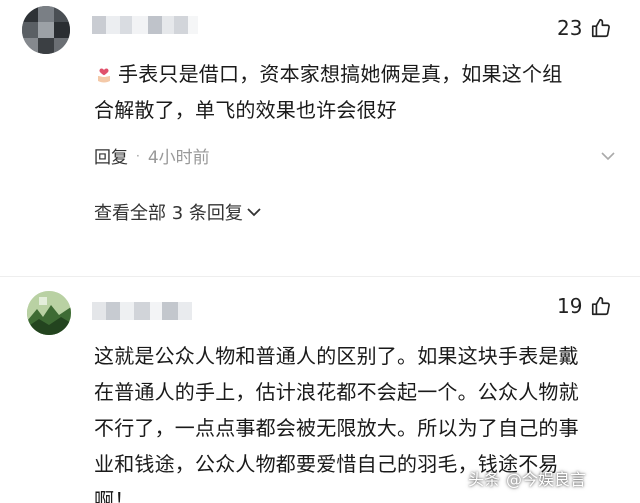 This screenshot has height=503, width=640. Describe the element at coordinates (484, 479) in the screenshot. I see `watermark-brand: 头条` at that location.